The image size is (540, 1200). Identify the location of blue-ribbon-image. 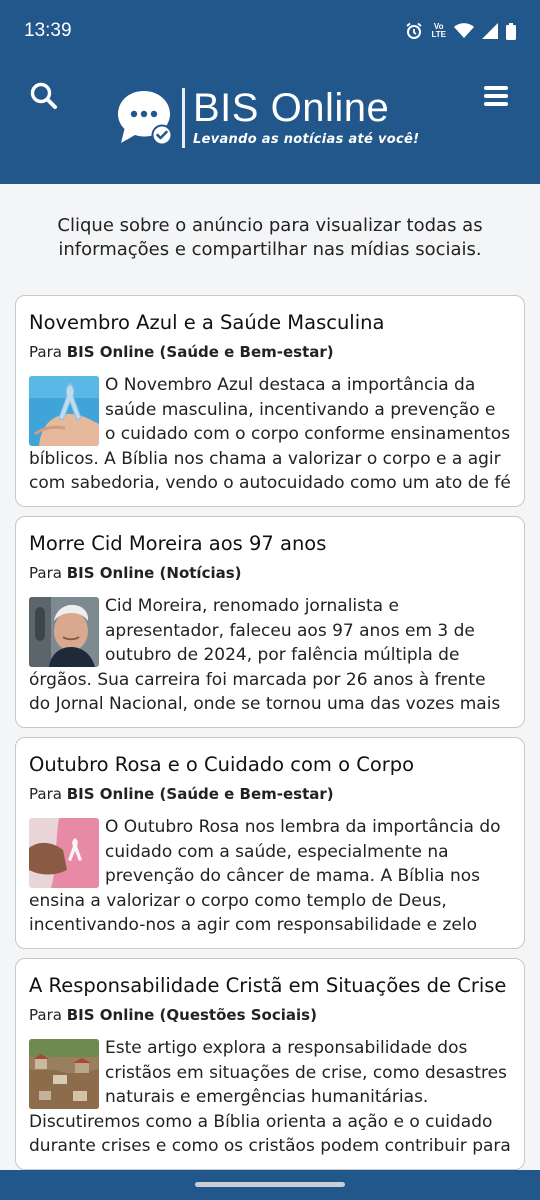
(64, 411).